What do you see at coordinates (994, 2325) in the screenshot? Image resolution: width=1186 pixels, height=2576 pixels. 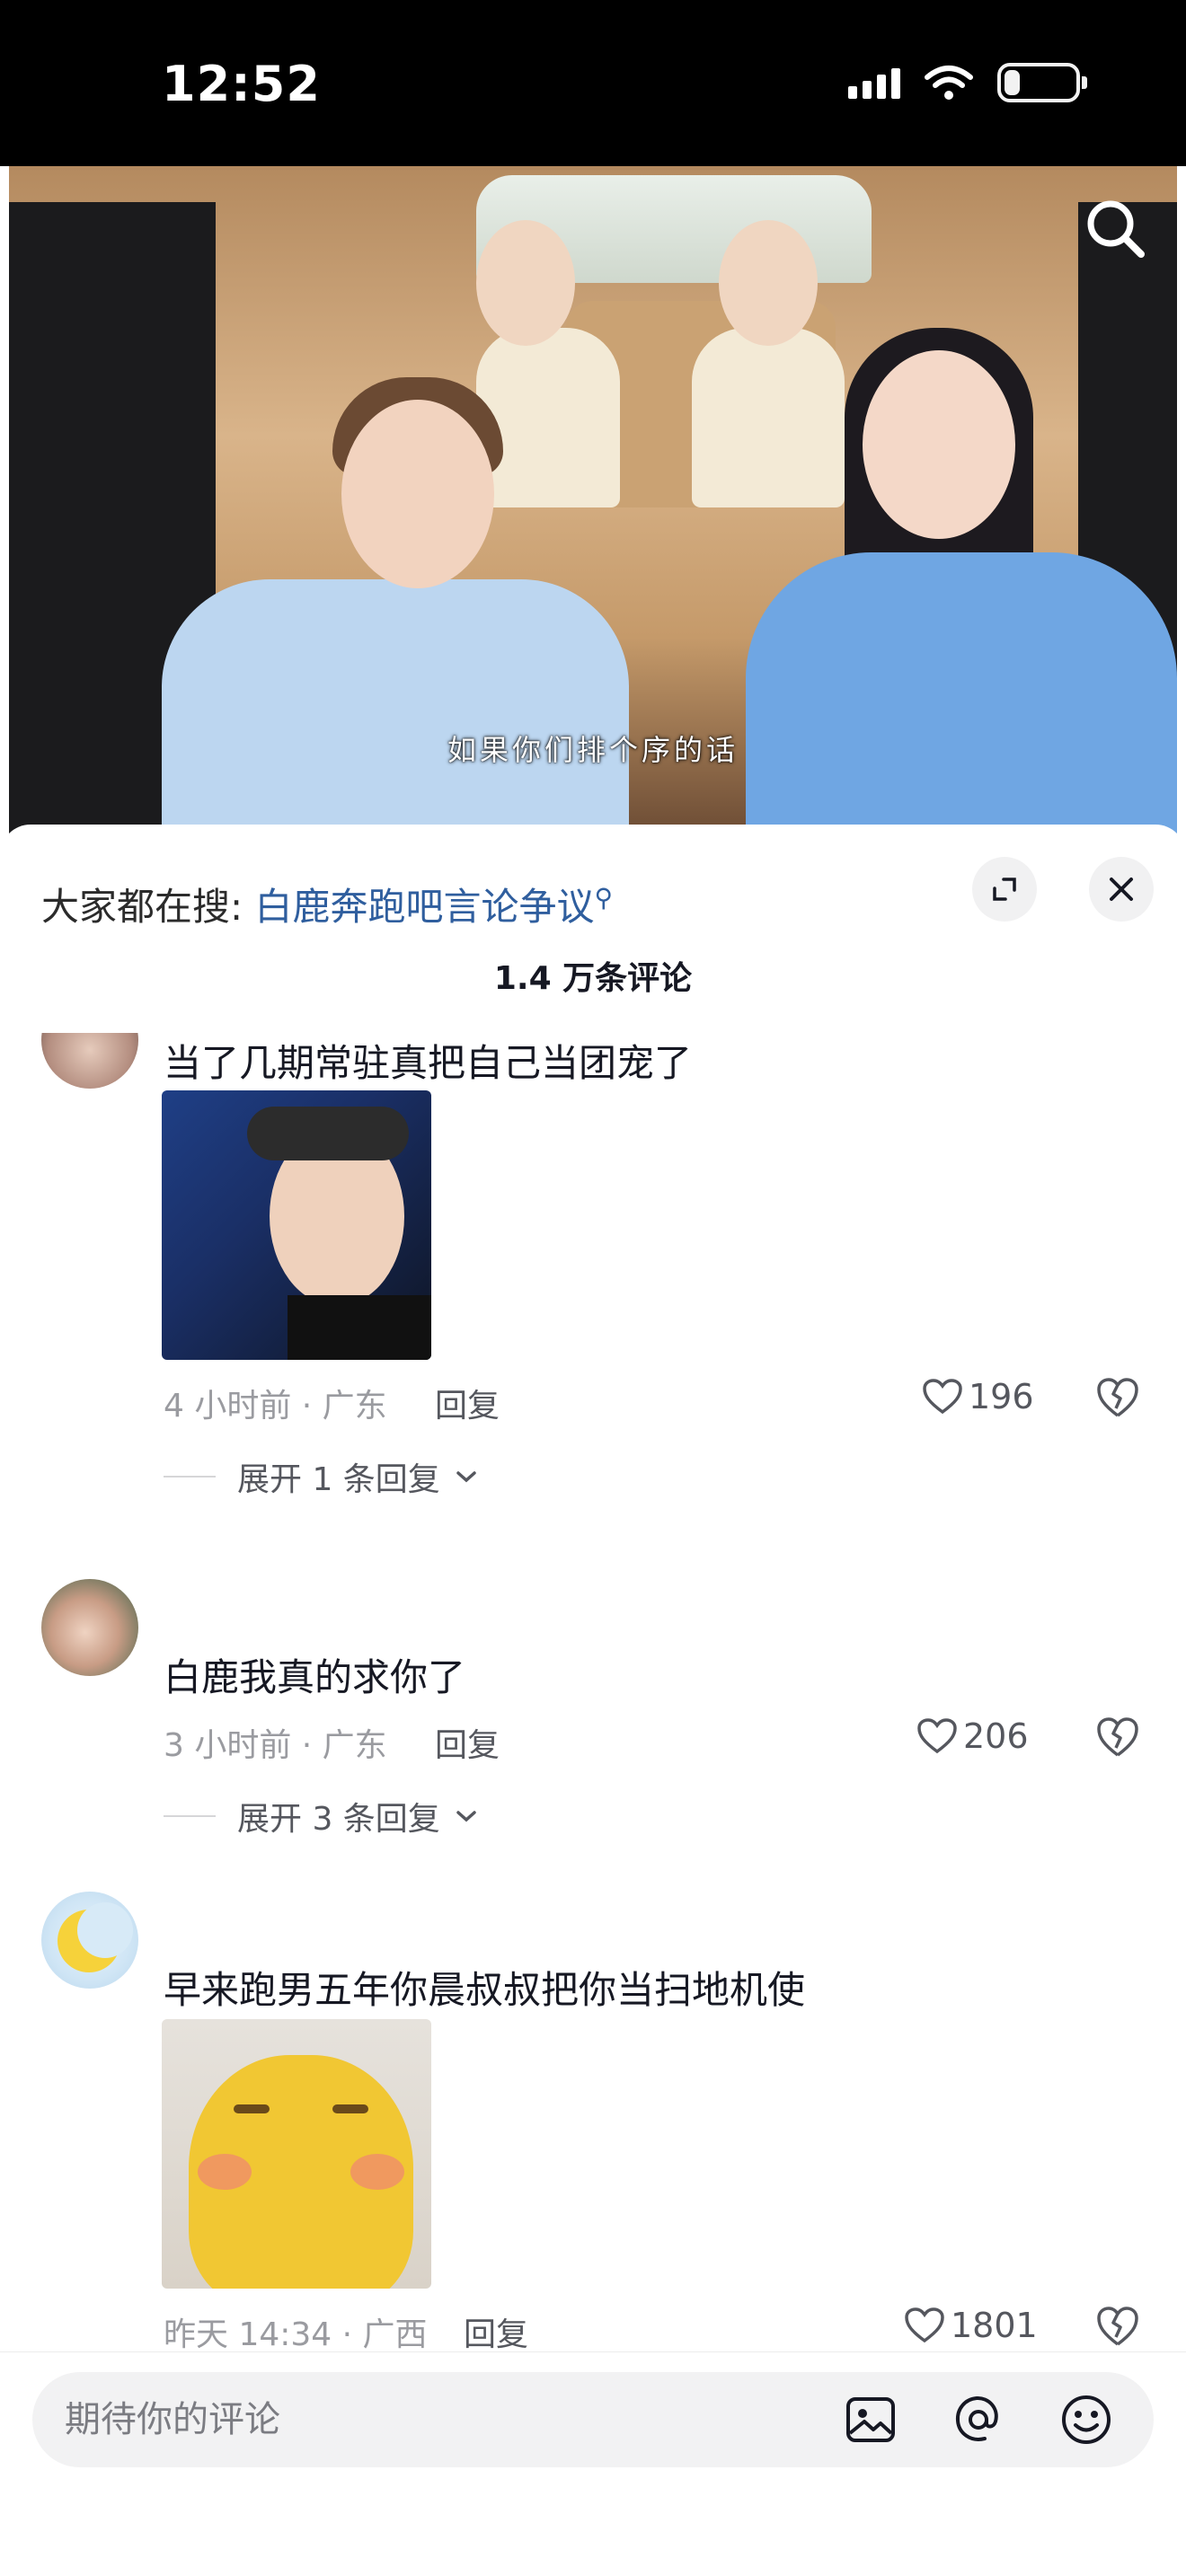 I see `like-count: 1801` at bounding box center [994, 2325].